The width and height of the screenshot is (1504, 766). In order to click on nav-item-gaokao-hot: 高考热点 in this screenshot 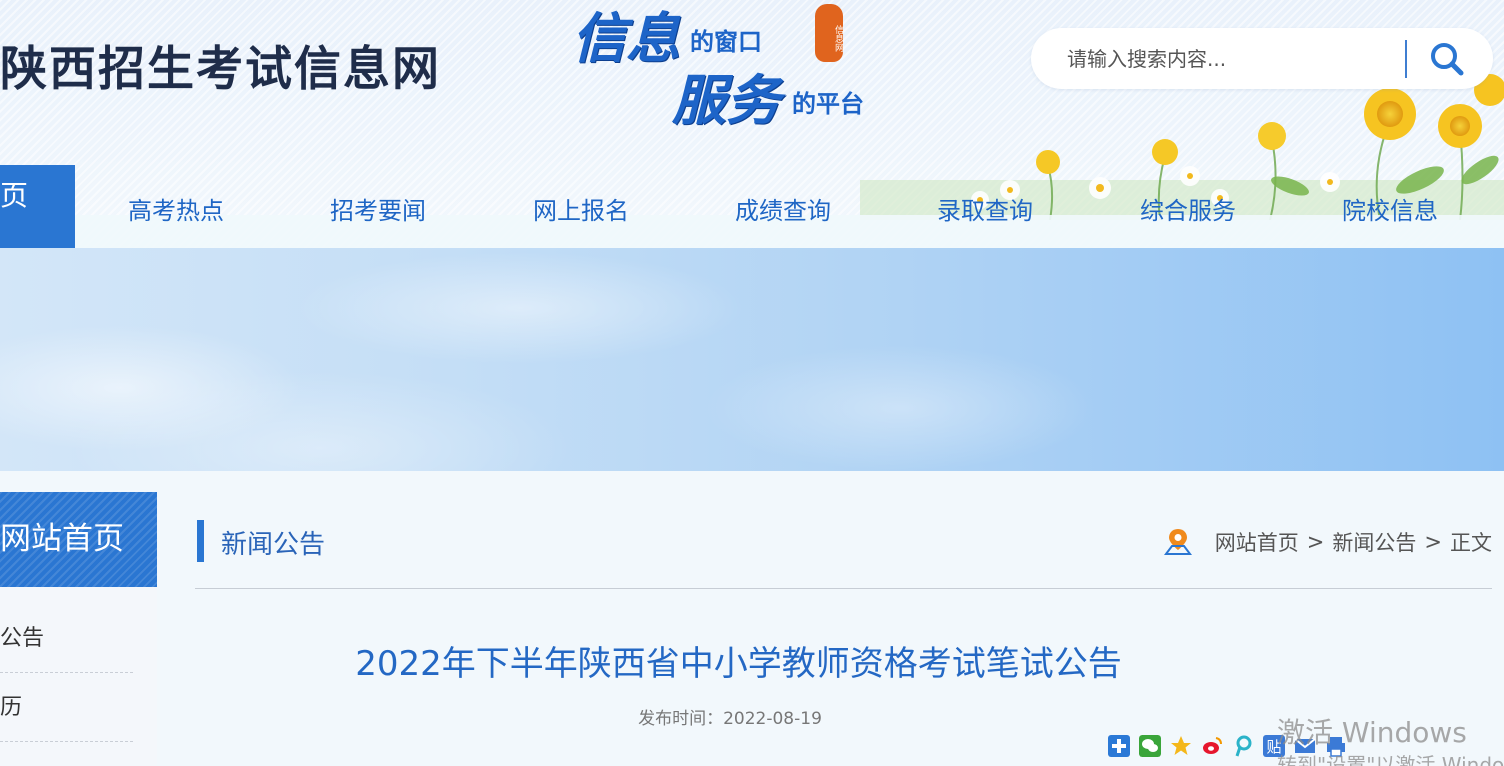, I will do `click(176, 208)`.